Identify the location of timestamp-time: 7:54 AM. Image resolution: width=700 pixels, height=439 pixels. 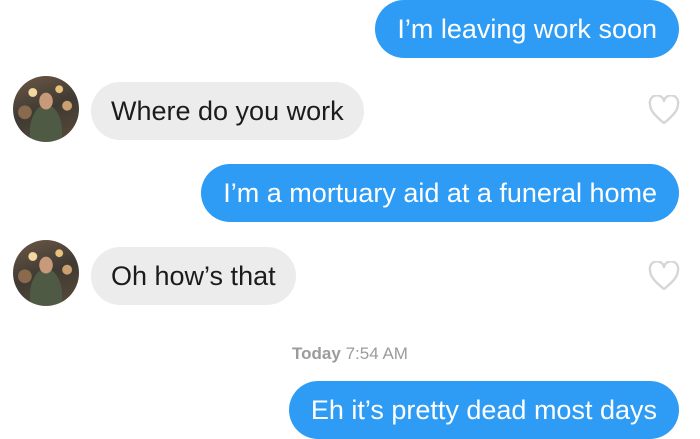
(376, 353).